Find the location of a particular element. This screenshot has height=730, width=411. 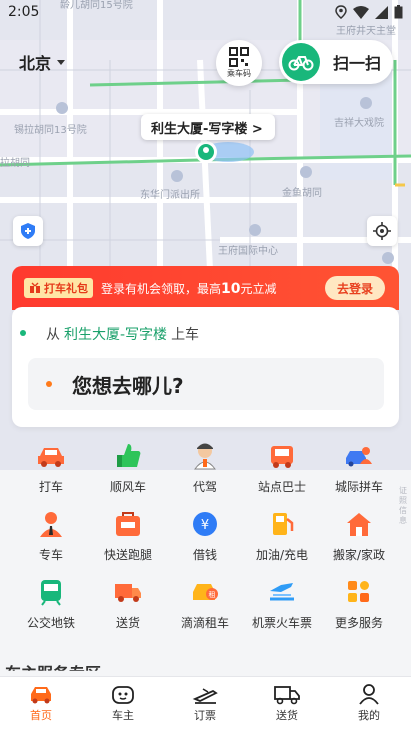

service-label: 站点巴士 is located at coordinates (281, 487).